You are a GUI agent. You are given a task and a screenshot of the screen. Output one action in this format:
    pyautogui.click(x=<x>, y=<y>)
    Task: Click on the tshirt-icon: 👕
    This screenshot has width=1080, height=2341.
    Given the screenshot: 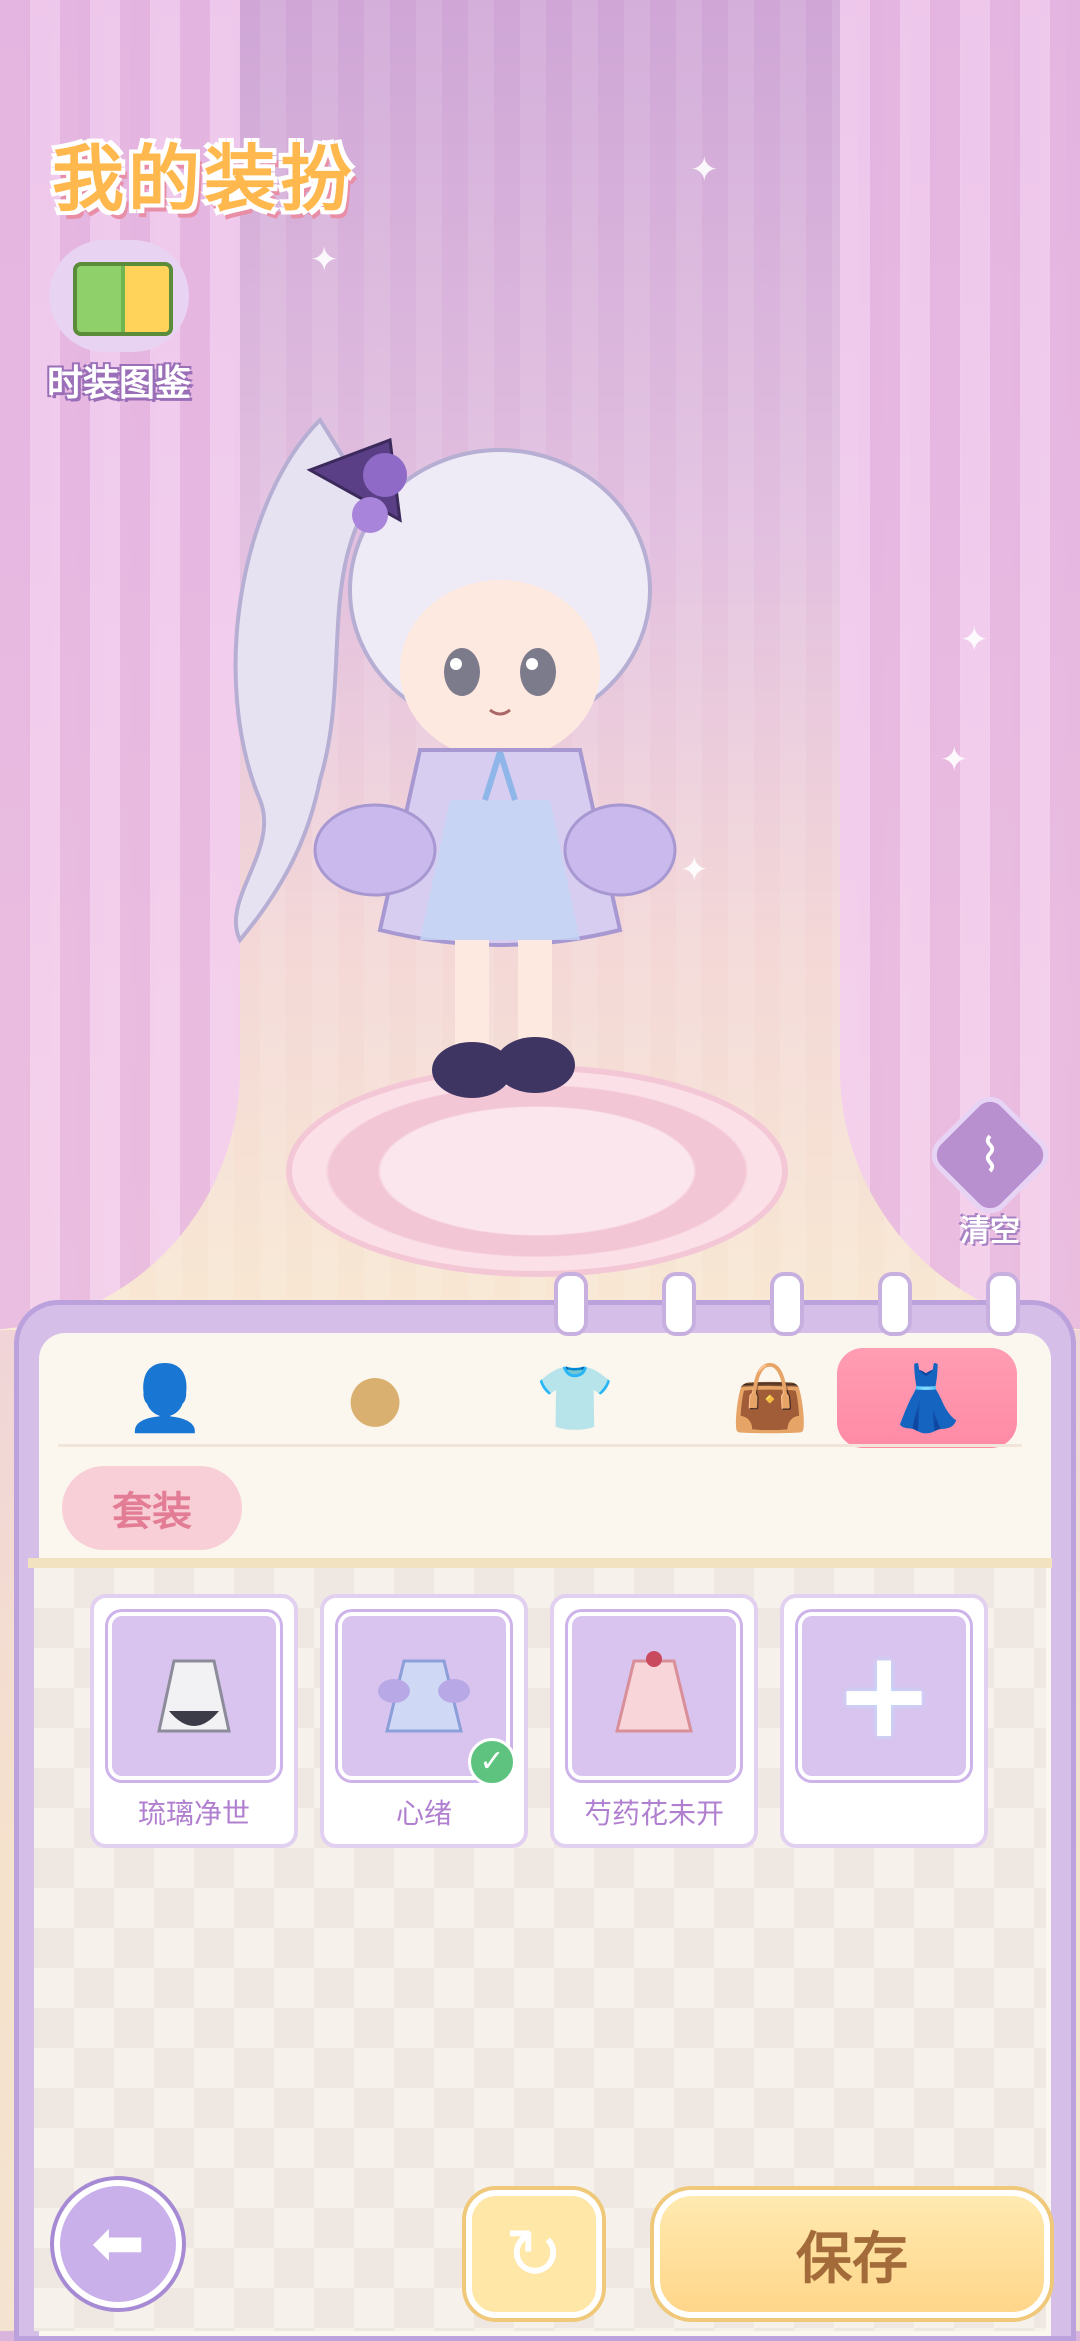 What is the action you would take?
    pyautogui.click(x=575, y=1398)
    